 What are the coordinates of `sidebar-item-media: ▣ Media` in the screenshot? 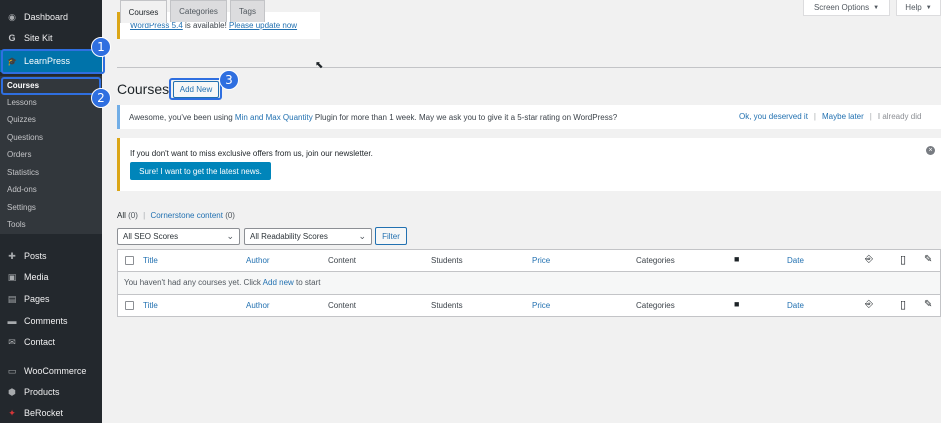 It's located at (51, 277).